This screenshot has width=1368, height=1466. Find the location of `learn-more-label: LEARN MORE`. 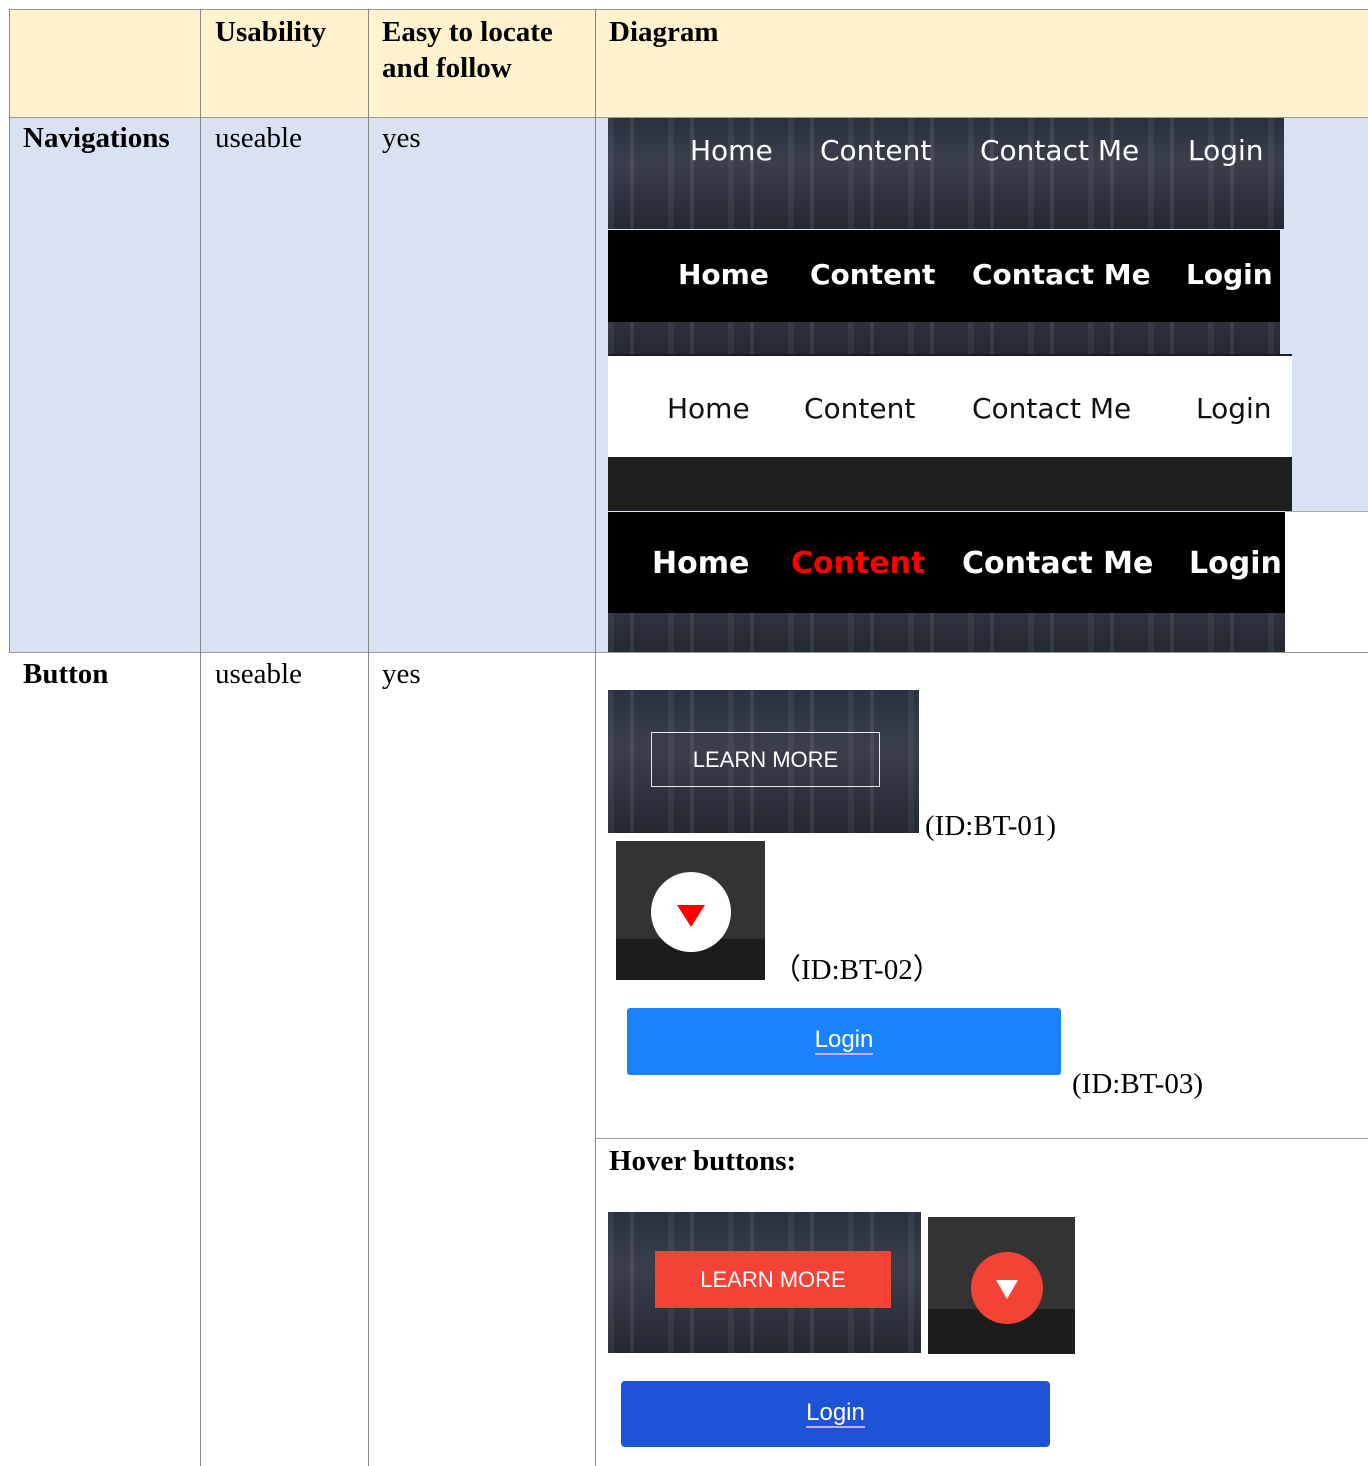

learn-more-label: LEARN MORE is located at coordinates (765, 759).